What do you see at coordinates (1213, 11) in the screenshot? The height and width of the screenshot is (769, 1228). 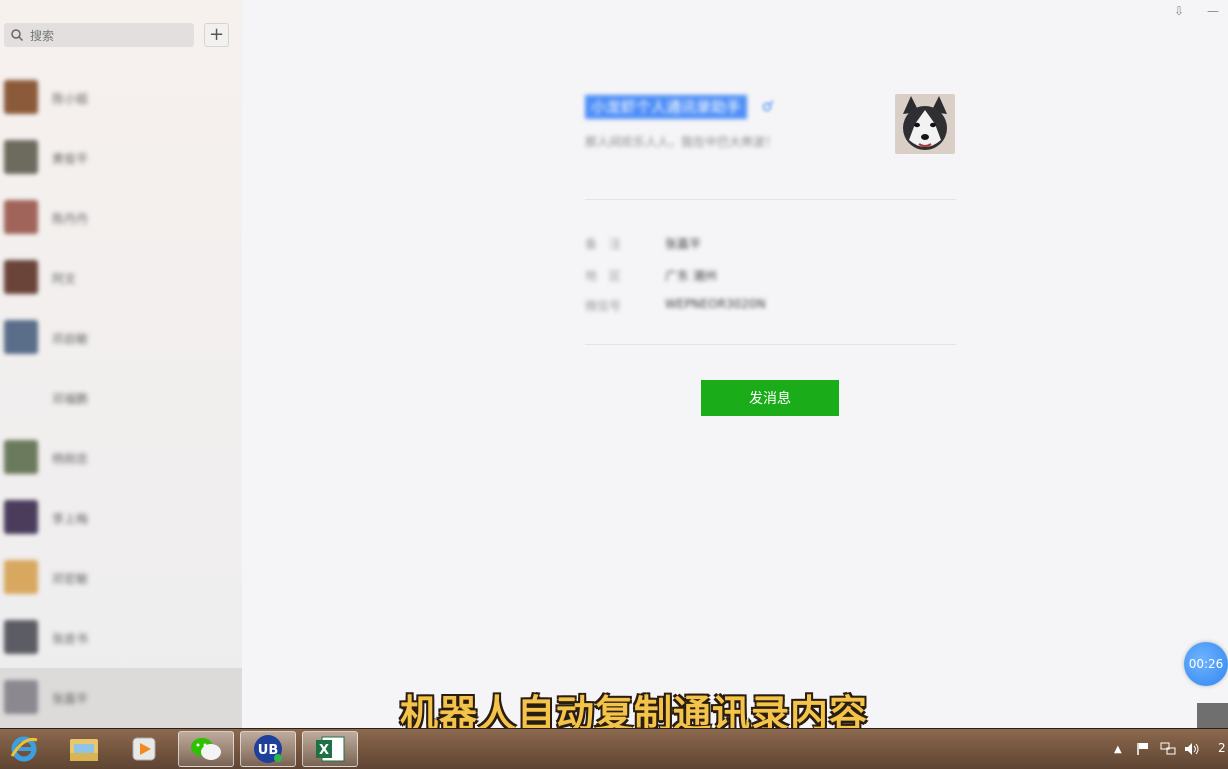 I see `minimize-button: —` at bounding box center [1213, 11].